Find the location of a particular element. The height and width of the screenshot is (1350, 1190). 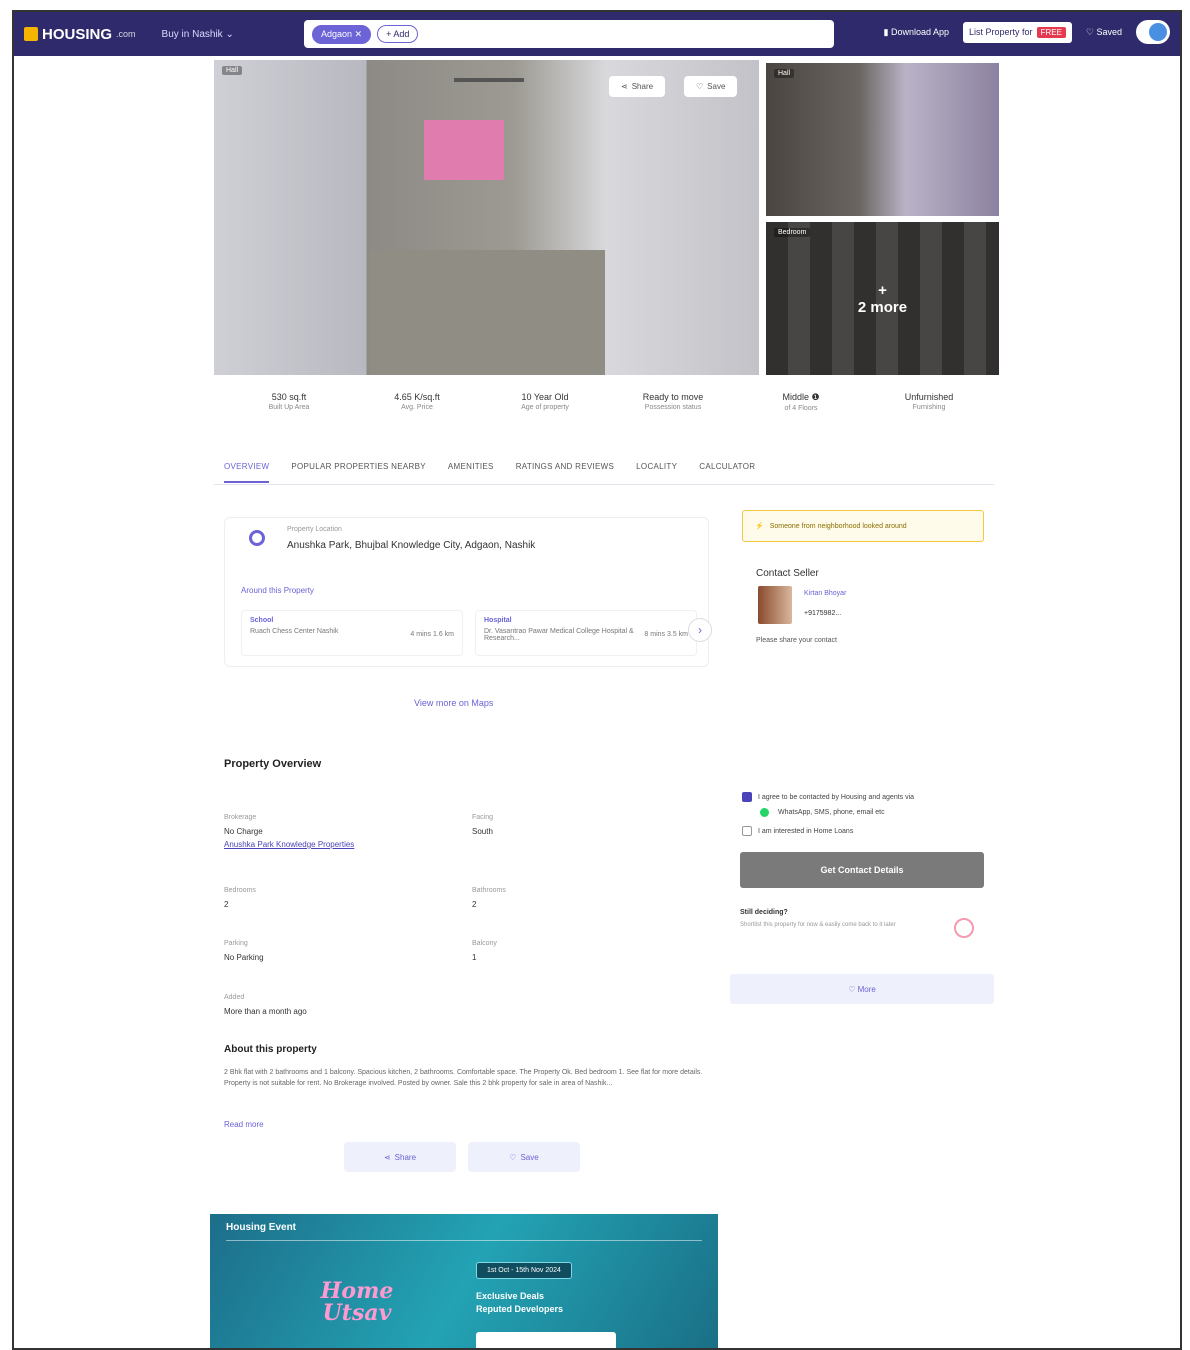

poi-name: Ruach Chess Center Nashik is located at coordinates (294, 631).